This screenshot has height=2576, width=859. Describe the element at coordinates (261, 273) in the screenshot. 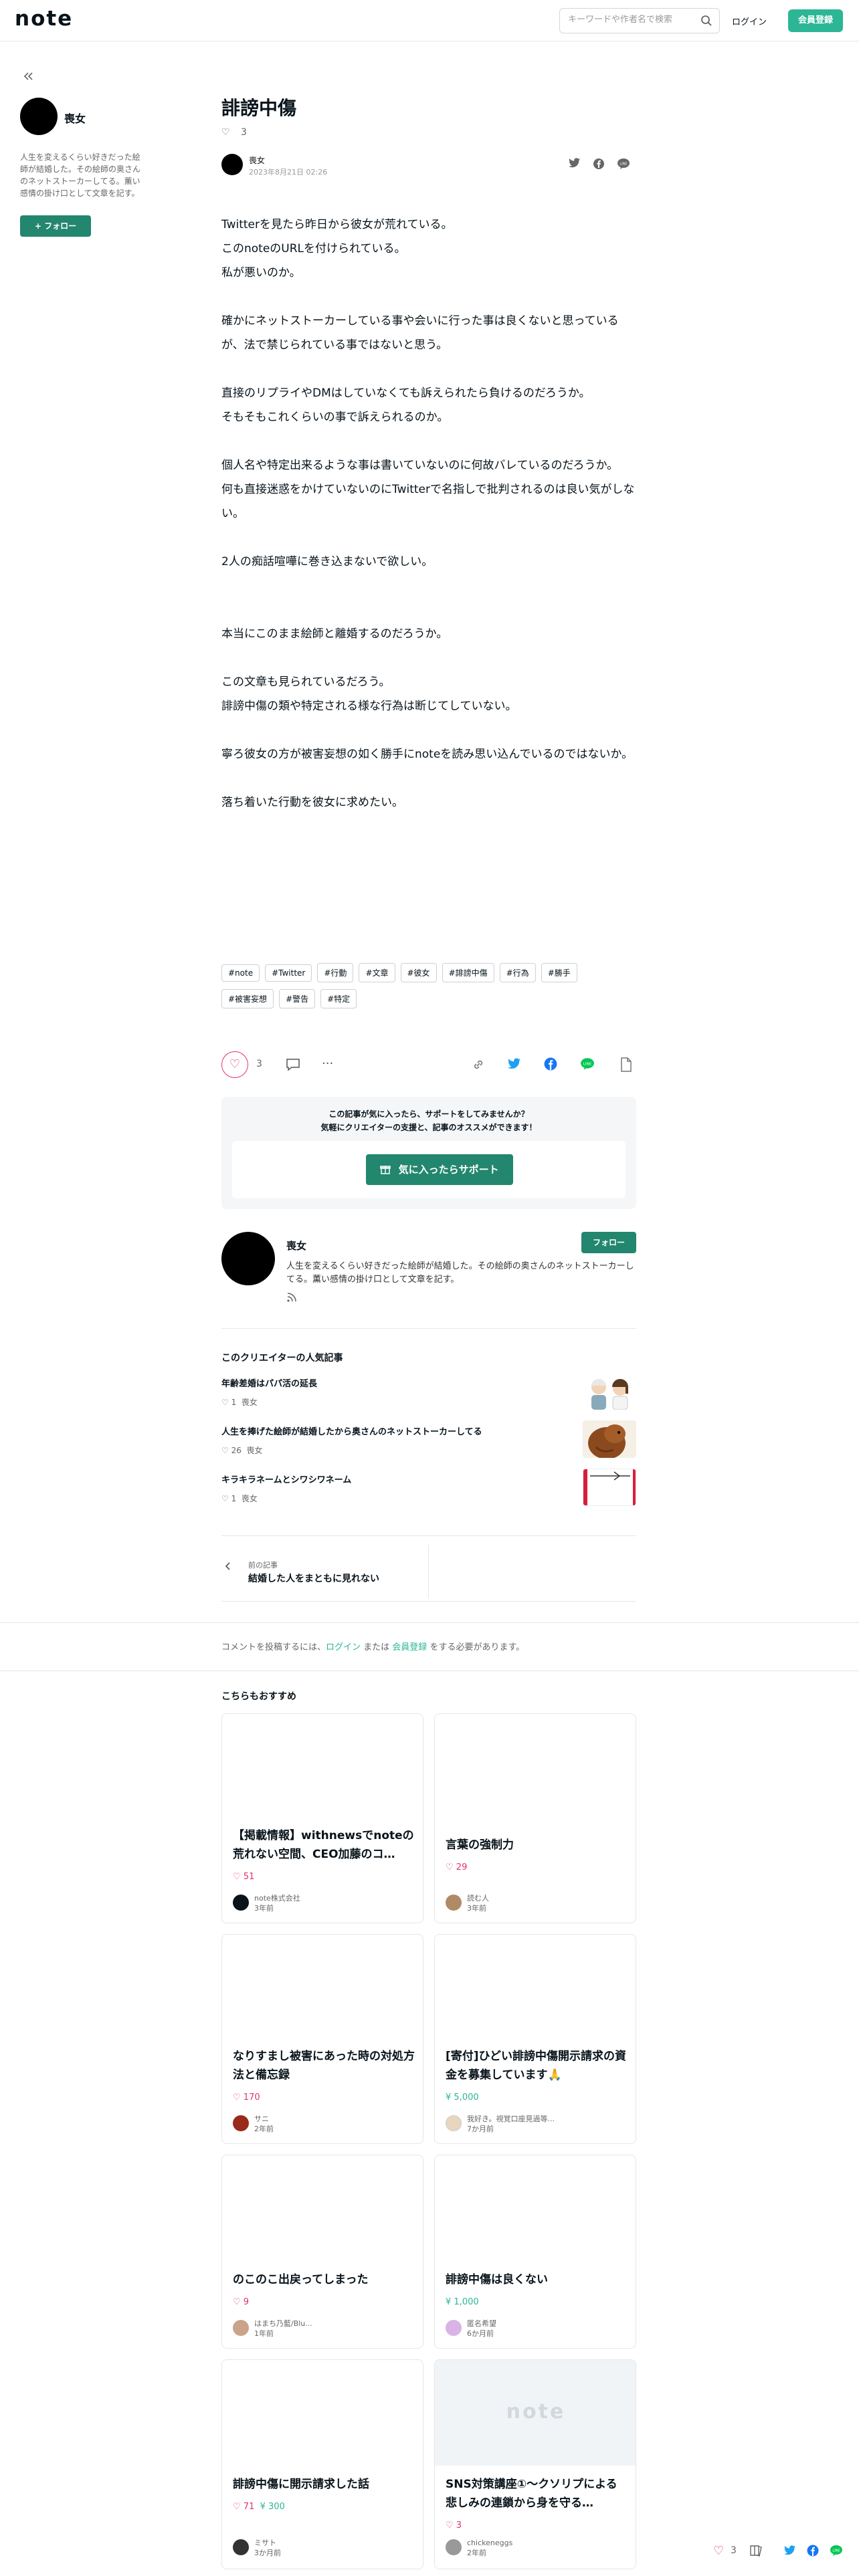

I see `article-paragraph: 私が悪いのか。` at that location.